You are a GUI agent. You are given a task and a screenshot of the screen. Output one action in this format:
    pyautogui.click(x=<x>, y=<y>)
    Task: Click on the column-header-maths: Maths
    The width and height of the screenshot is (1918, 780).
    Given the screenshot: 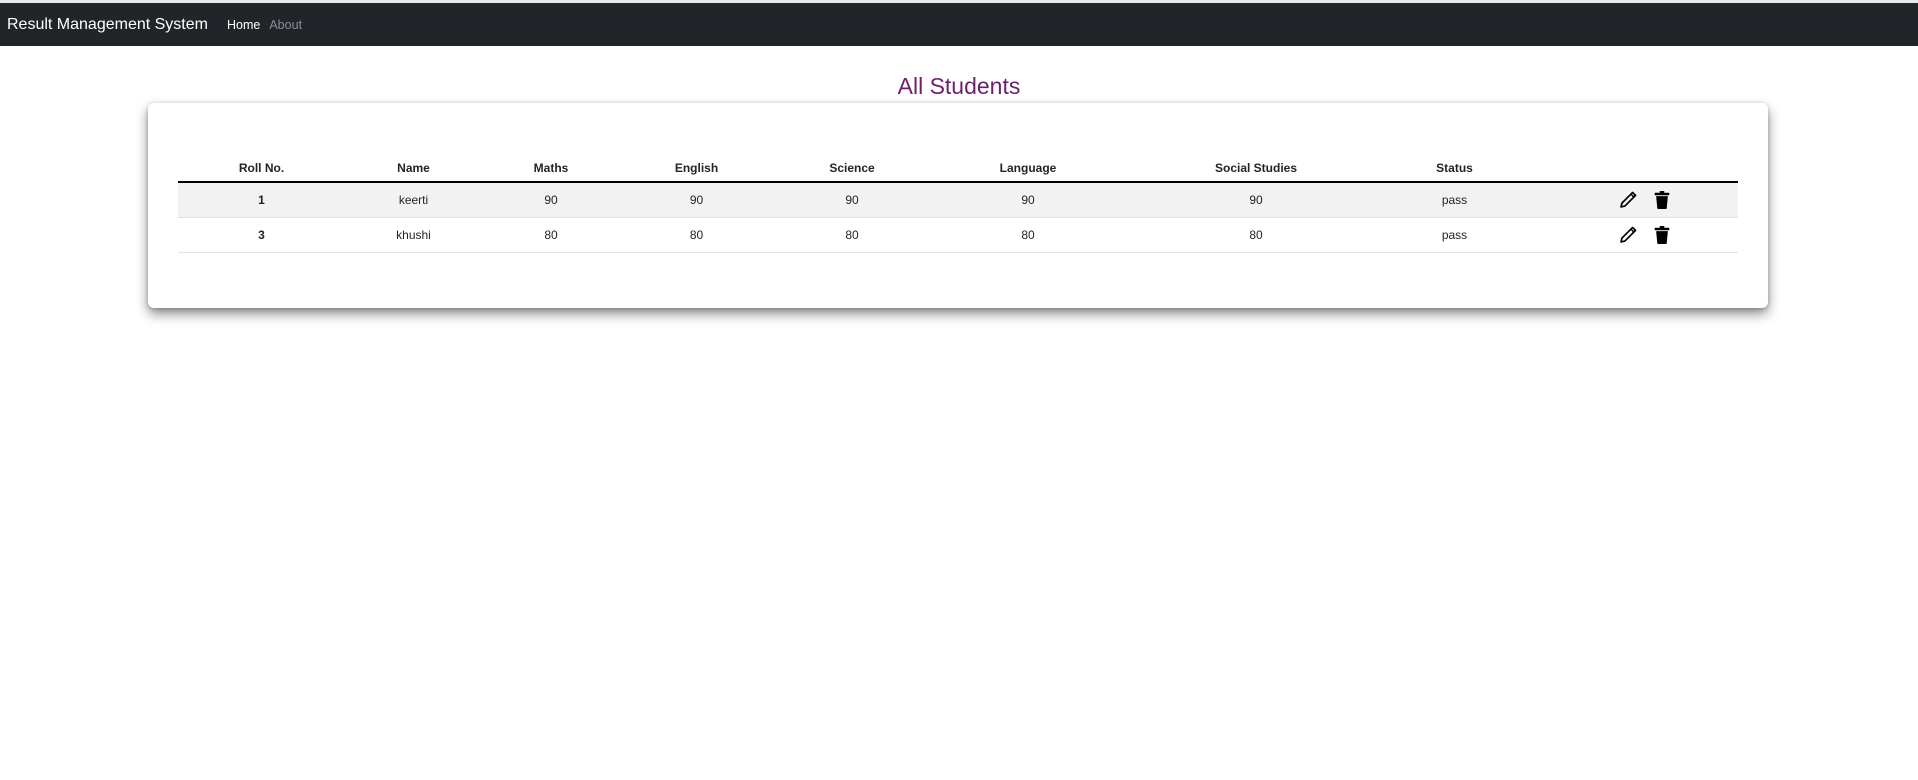 What is the action you would take?
    pyautogui.click(x=551, y=168)
    